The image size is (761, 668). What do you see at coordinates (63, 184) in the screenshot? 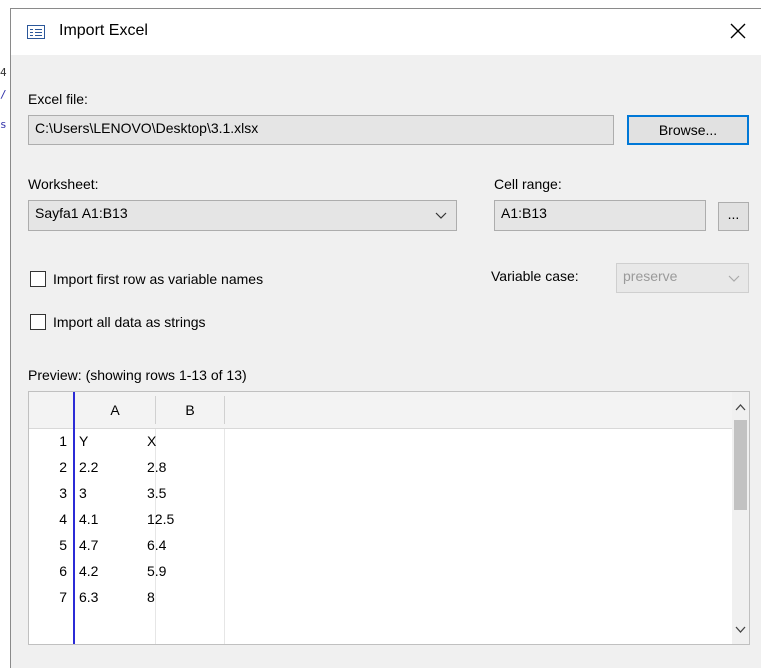
I see `worksheet-label: Worksheet:` at bounding box center [63, 184].